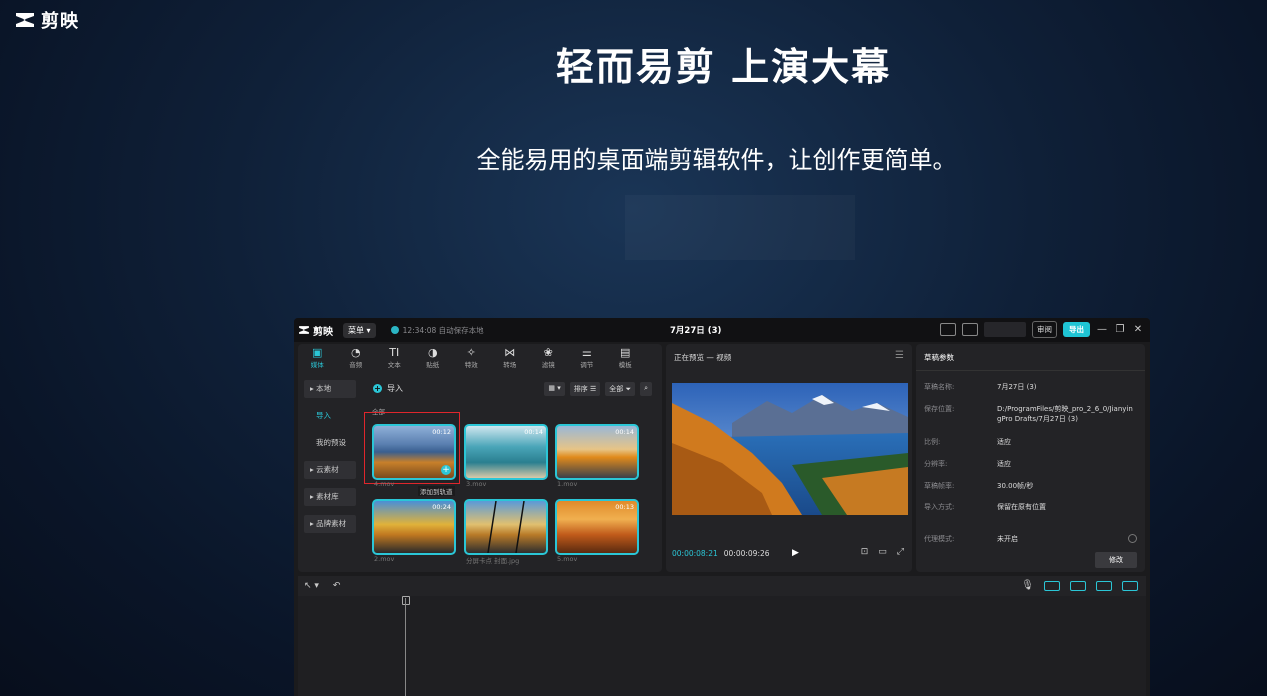 The width and height of the screenshot is (1267, 696). I want to click on project-title: 7月27日 (3), so click(696, 331).